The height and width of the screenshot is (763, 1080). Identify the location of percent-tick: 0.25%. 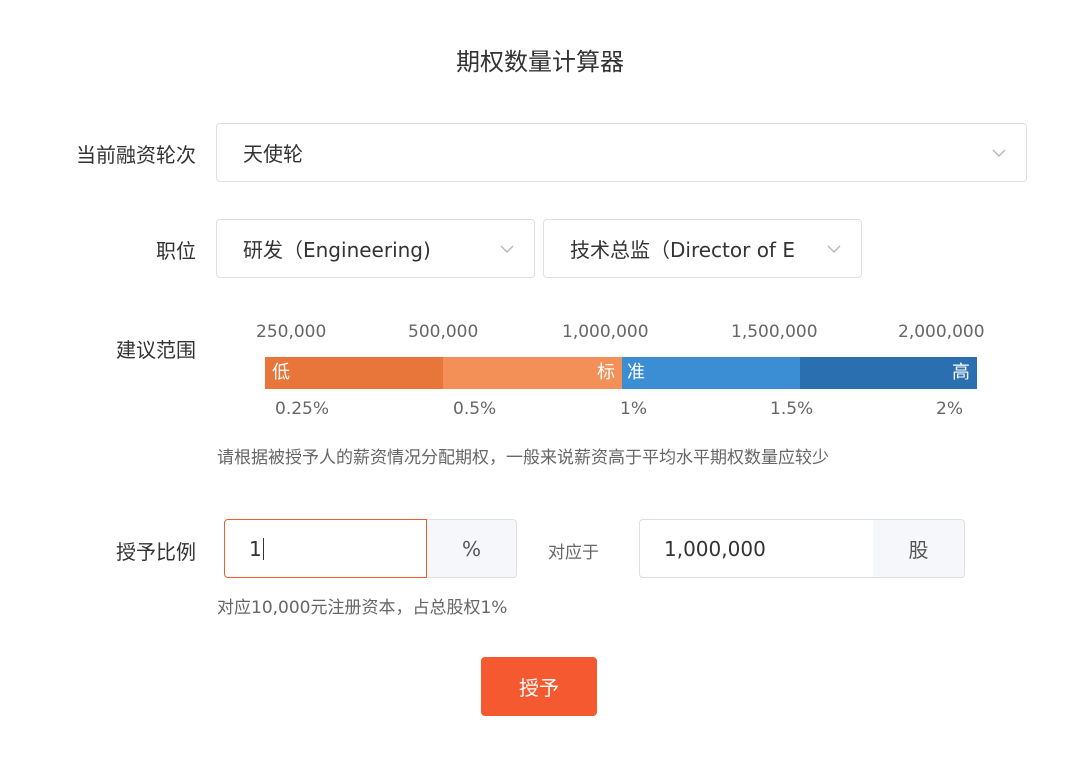
(302, 409).